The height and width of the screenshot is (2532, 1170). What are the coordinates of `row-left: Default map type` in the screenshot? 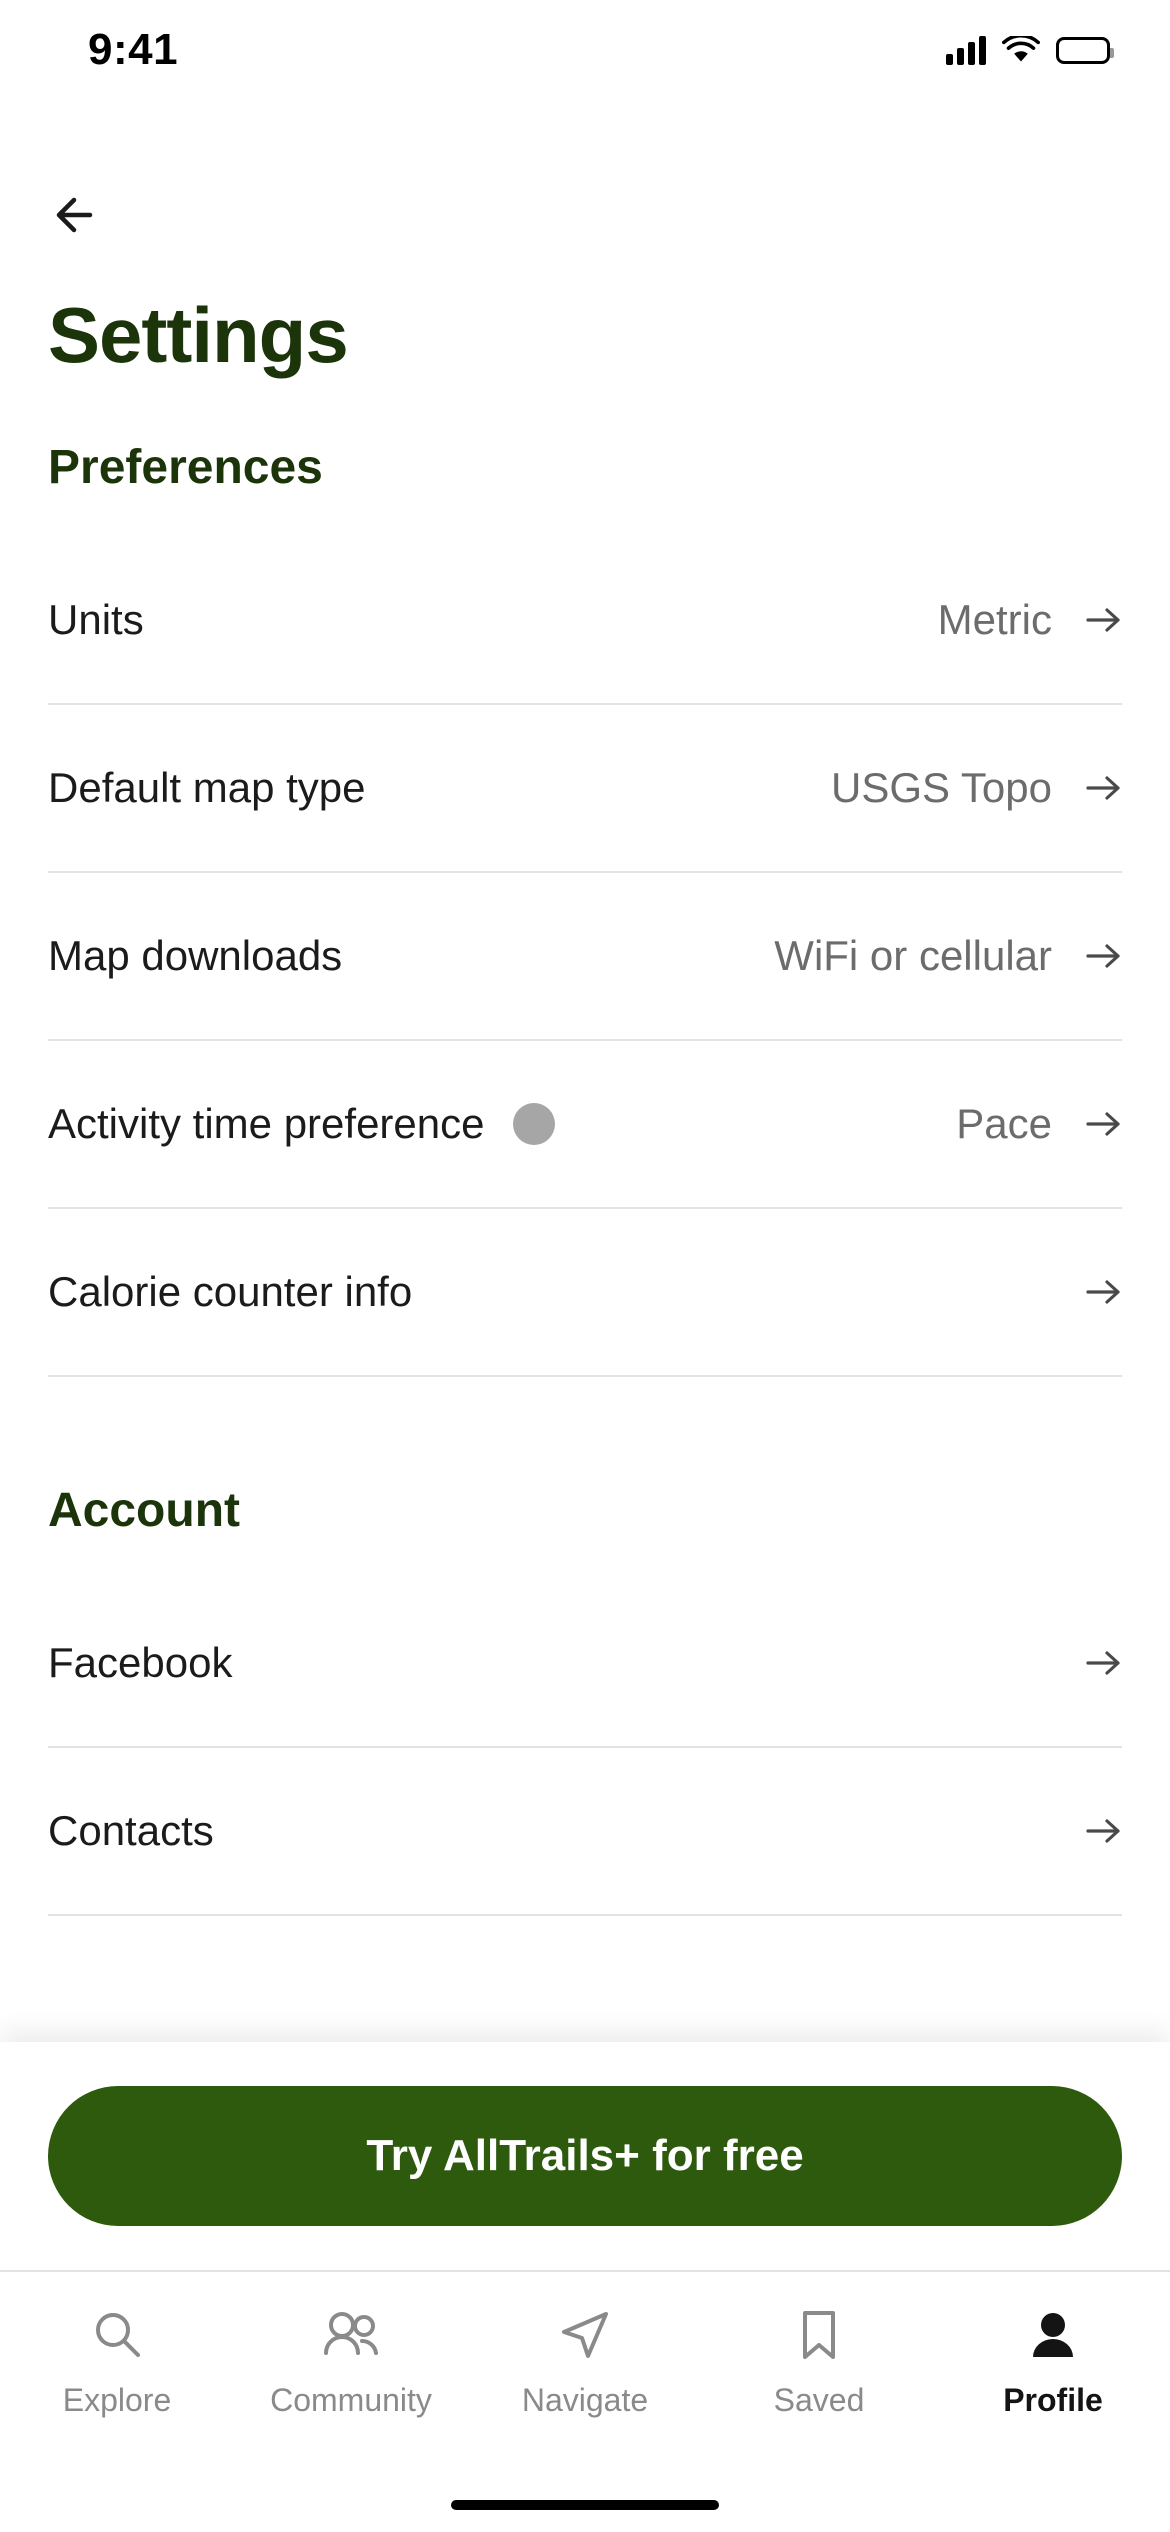 It's located at (207, 788).